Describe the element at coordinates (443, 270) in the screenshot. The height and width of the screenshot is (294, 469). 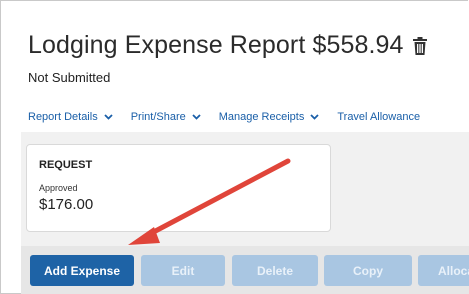
I see `allocate-button: Alloca` at that location.